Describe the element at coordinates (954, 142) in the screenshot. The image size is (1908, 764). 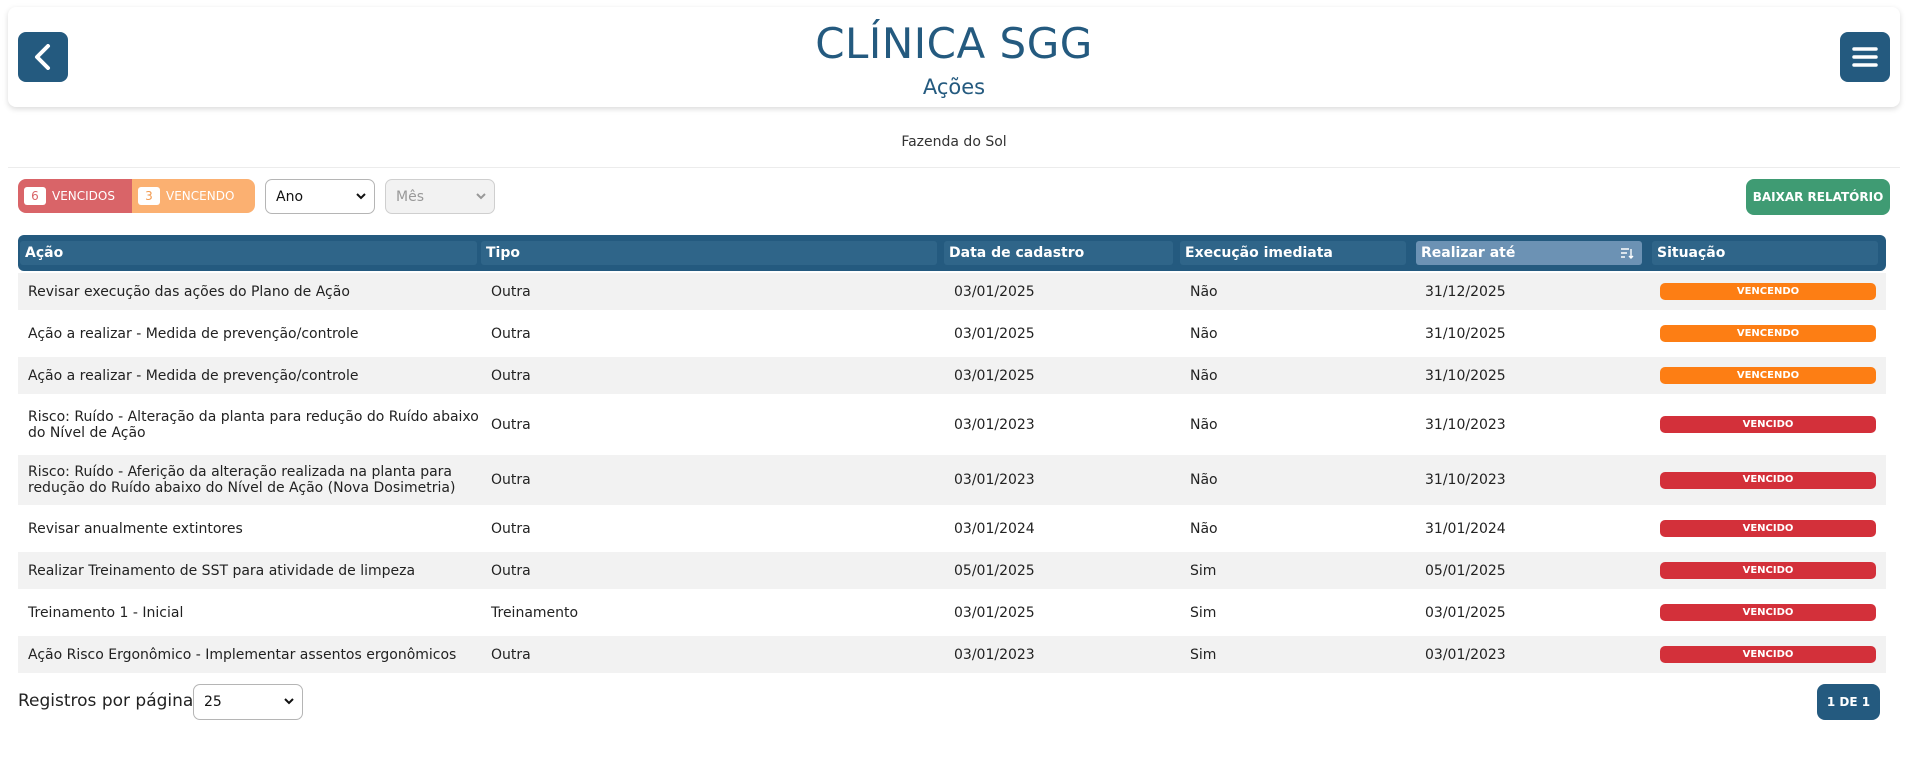
I see `farm-name: Fazenda do Sol` at that location.